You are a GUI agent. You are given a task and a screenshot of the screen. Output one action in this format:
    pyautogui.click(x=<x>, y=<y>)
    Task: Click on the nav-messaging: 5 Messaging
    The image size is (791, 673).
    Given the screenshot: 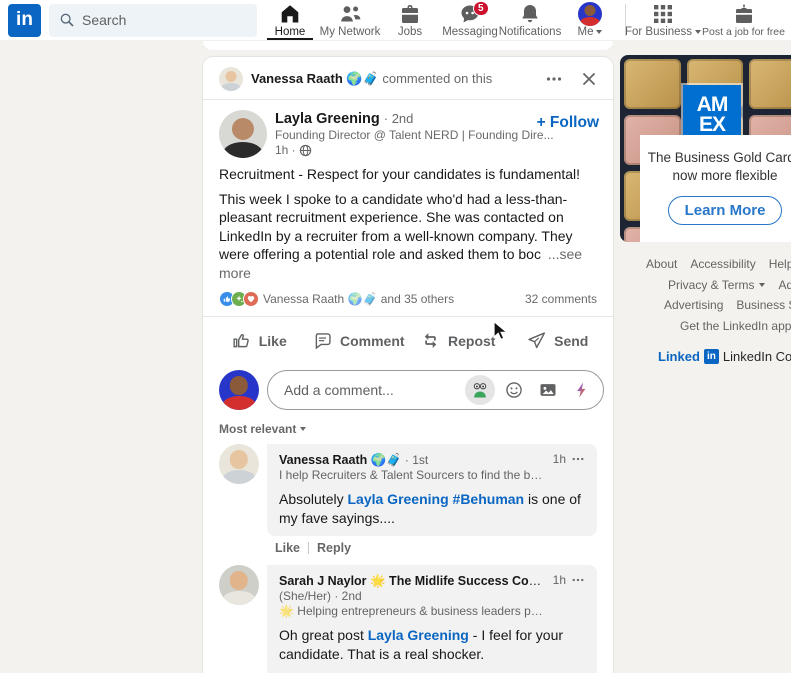 What is the action you would take?
    pyautogui.click(x=470, y=20)
    